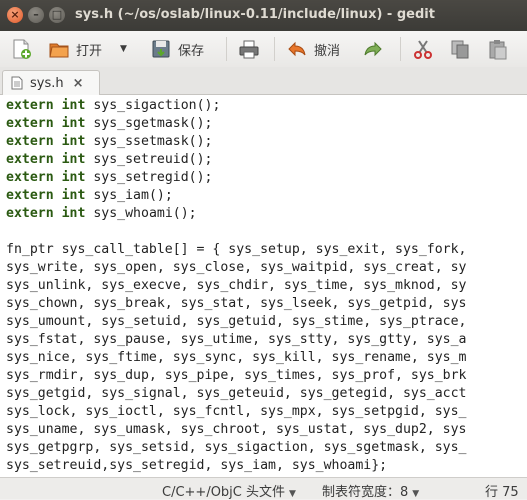  Describe the element at coordinates (191, 51) in the screenshot. I see `save-label: 保存` at that location.